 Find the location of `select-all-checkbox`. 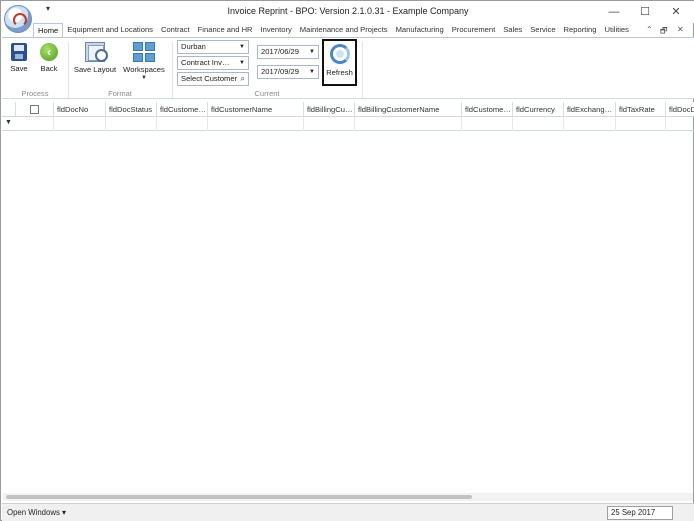

select-all-checkbox is located at coordinates (34, 109).